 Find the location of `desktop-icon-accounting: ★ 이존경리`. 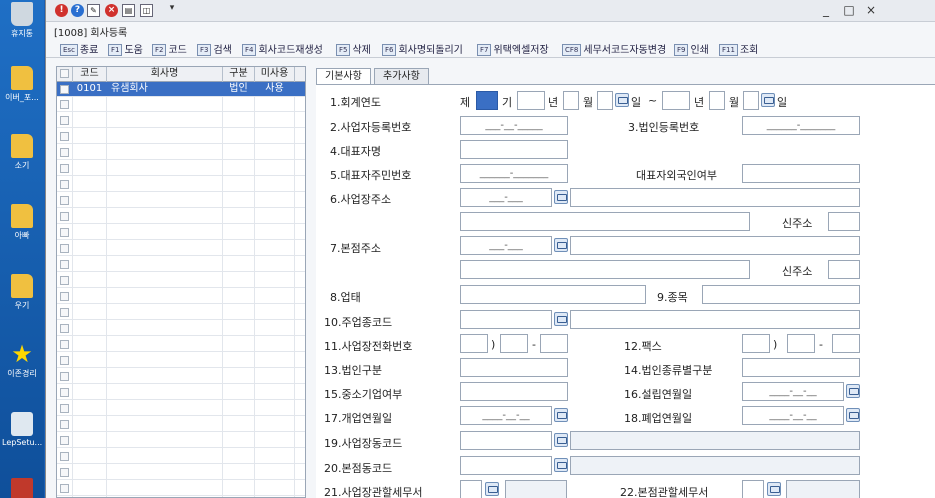

desktop-icon-accounting: ★ 이존경리 is located at coordinates (22, 360).